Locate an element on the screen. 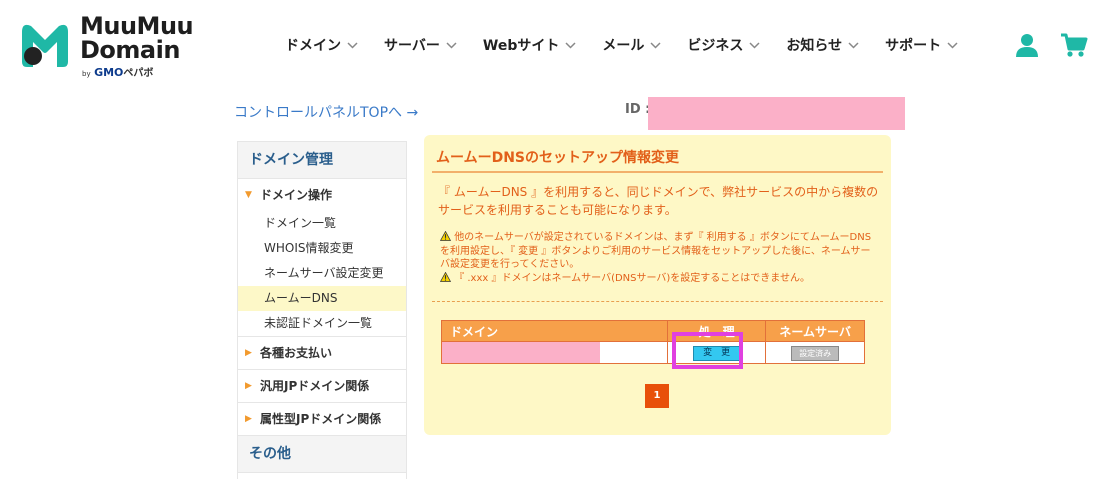  sidebar-group-attr-jp: ▶ 属性型JPドメイン関係 is located at coordinates (322, 418).